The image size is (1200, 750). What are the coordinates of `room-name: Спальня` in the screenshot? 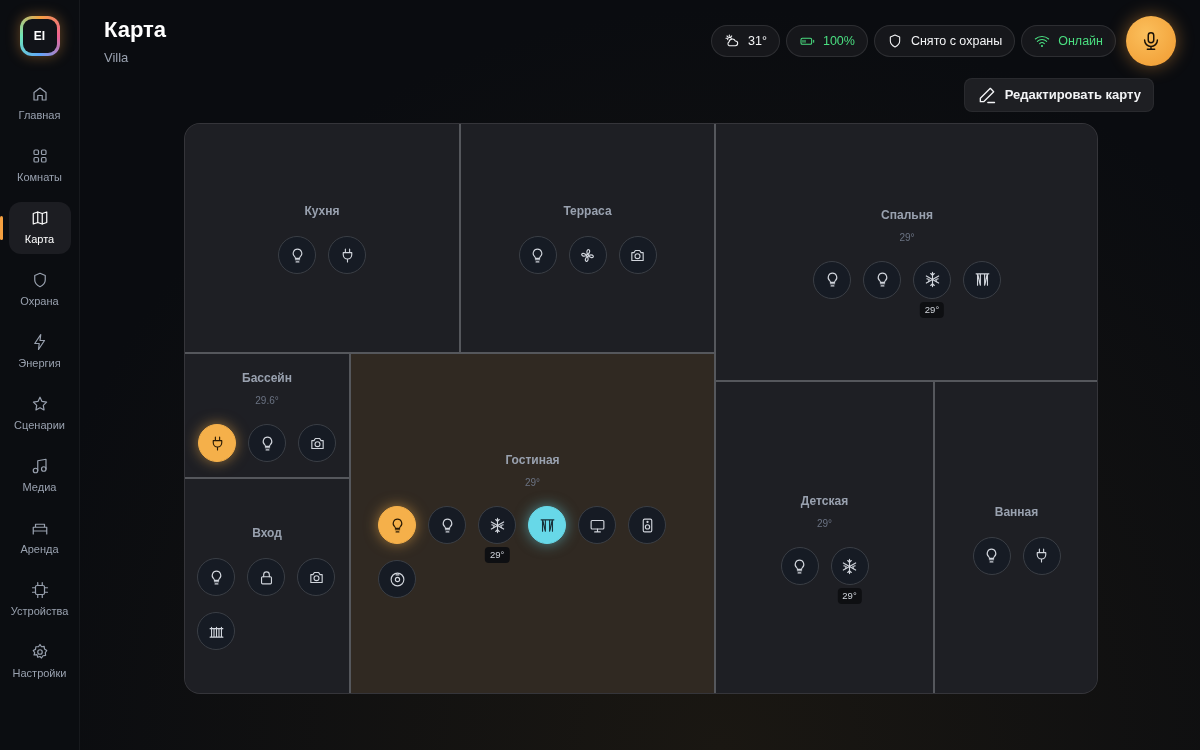 It's located at (907, 215).